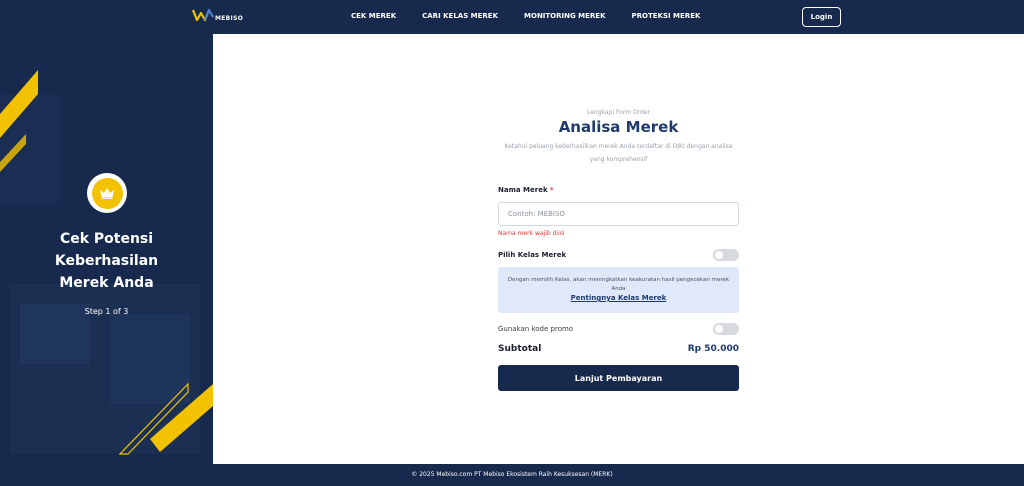 The height and width of the screenshot is (486, 1024). What do you see at coordinates (726, 329) in the screenshot?
I see `promo-toggle` at bounding box center [726, 329].